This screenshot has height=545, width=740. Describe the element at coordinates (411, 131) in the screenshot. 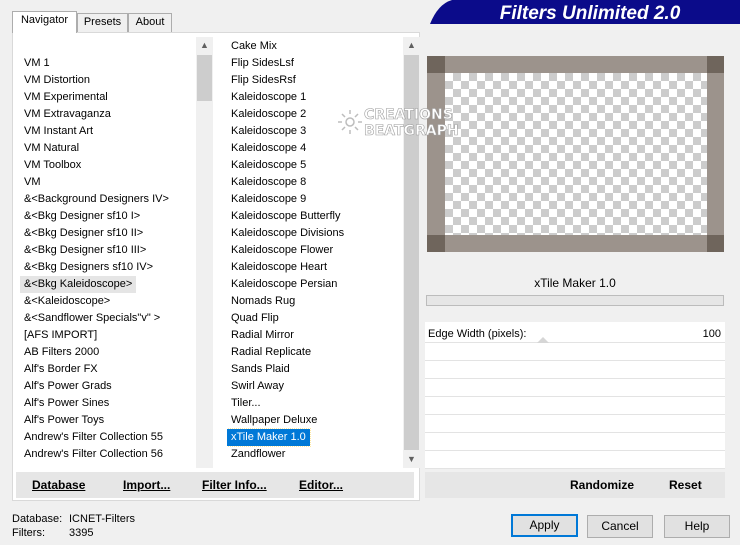

I see `watermark-line-2: BEATGRAPH` at that location.